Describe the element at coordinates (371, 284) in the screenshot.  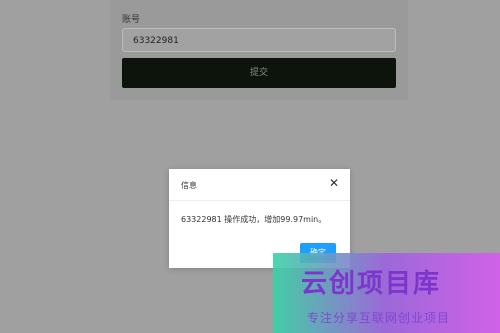
I see `watermark-title: 云创项目库` at that location.